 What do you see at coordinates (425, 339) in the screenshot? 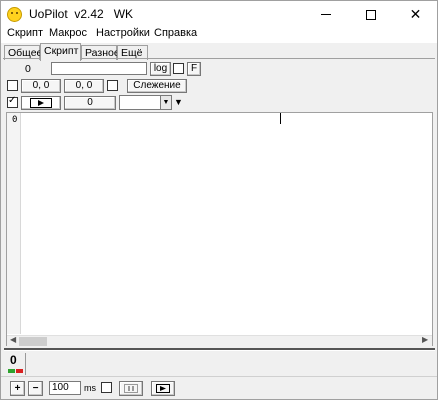
I see `scroll-right-icon: ▶` at bounding box center [425, 339].